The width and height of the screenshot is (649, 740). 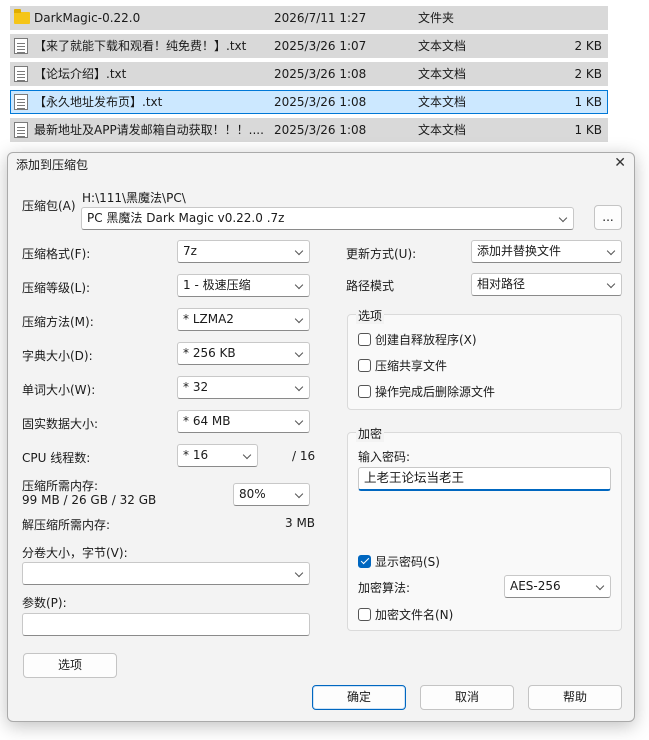 What do you see at coordinates (49, 206) in the screenshot?
I see `archive-label: 压缩包(A)` at bounding box center [49, 206].